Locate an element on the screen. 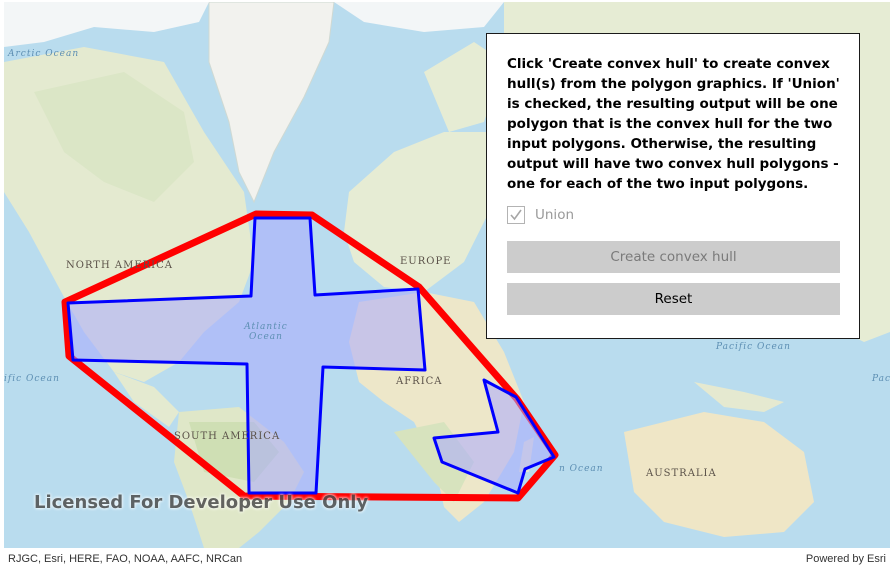 The width and height of the screenshot is (895, 574). attribution-text: RJGC, Esri, HERE, FAO, NOAA, AAFC, NRCan is located at coordinates (125, 559).